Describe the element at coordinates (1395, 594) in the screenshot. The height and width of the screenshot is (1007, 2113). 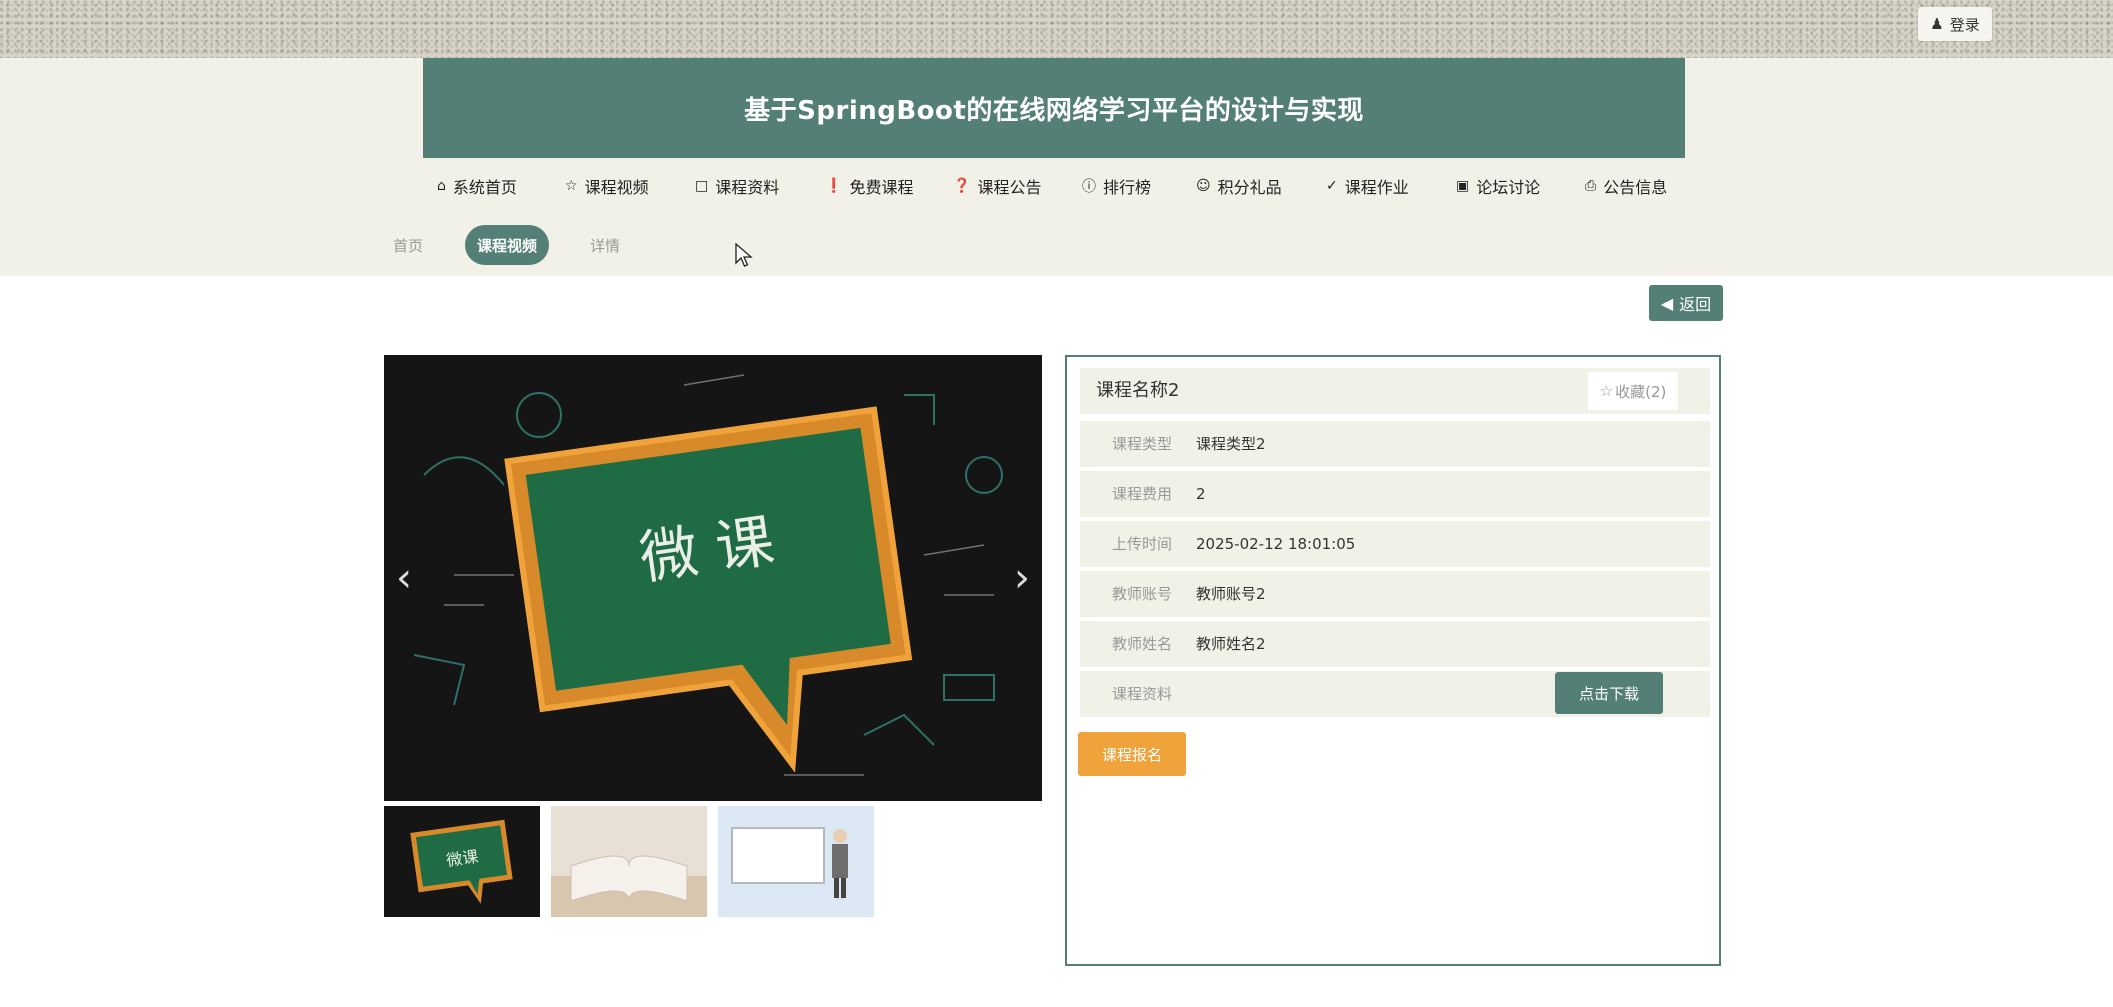
I see `info-row-teacher-account: 教师账号 教师账号2` at that location.